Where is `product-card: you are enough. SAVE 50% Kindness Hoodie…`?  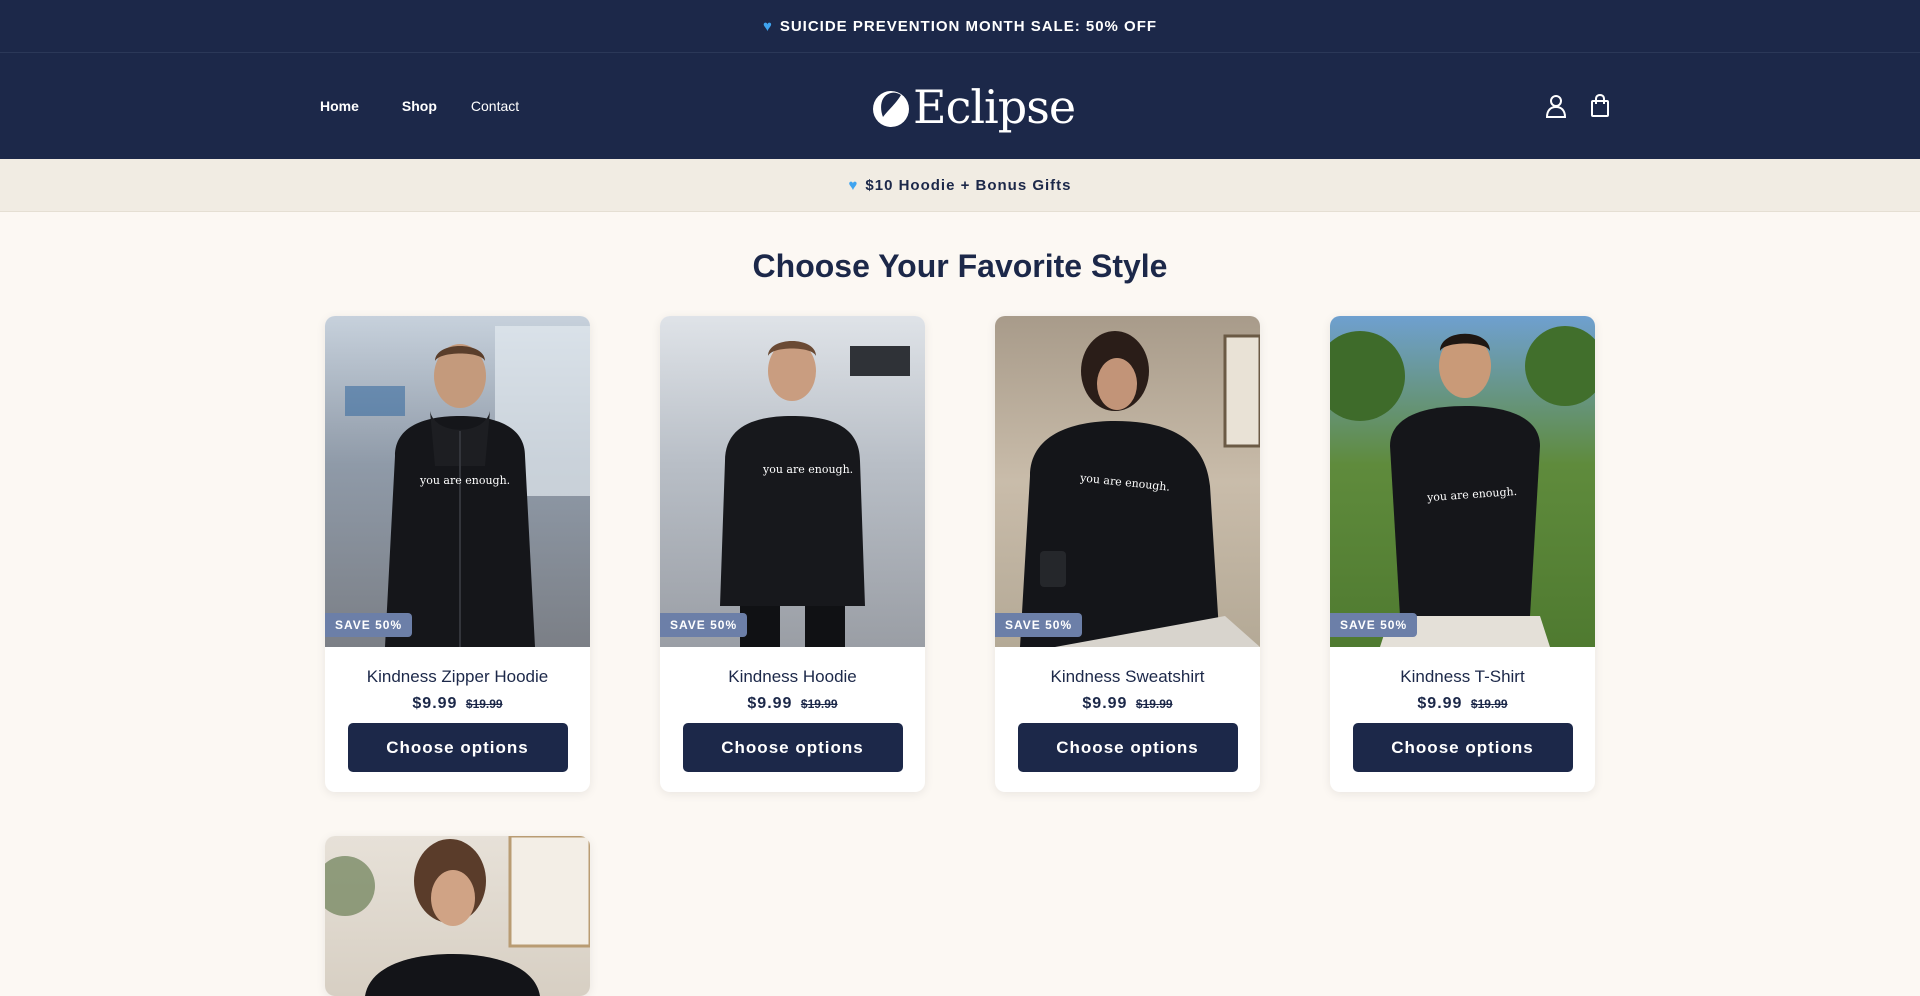
product-card: you are enough. SAVE 50% Kindness Hoodie… is located at coordinates (792, 554).